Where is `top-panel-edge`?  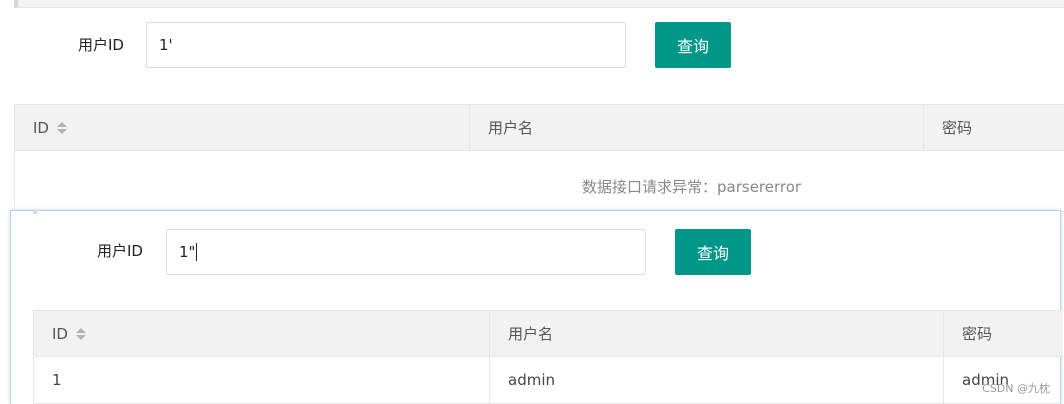 top-panel-edge is located at coordinates (539, 4).